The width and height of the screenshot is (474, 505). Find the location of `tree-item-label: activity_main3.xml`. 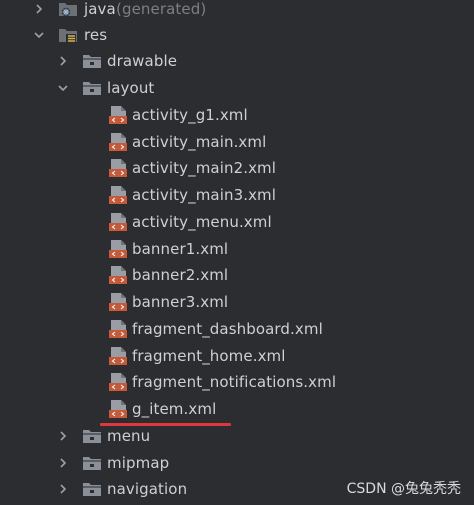

tree-item-label: activity_main3.xml is located at coordinates (204, 195).